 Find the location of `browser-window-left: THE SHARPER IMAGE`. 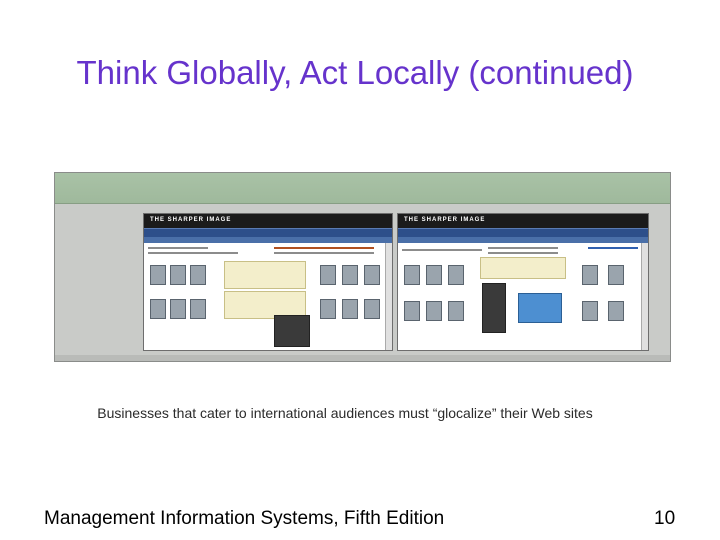

browser-window-left: THE SHARPER IMAGE is located at coordinates (268, 282).